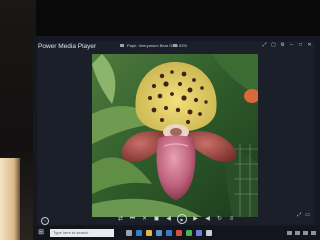  Describe the element at coordinates (207, 219) in the screenshot. I see `volume-icon: ◀` at that location.